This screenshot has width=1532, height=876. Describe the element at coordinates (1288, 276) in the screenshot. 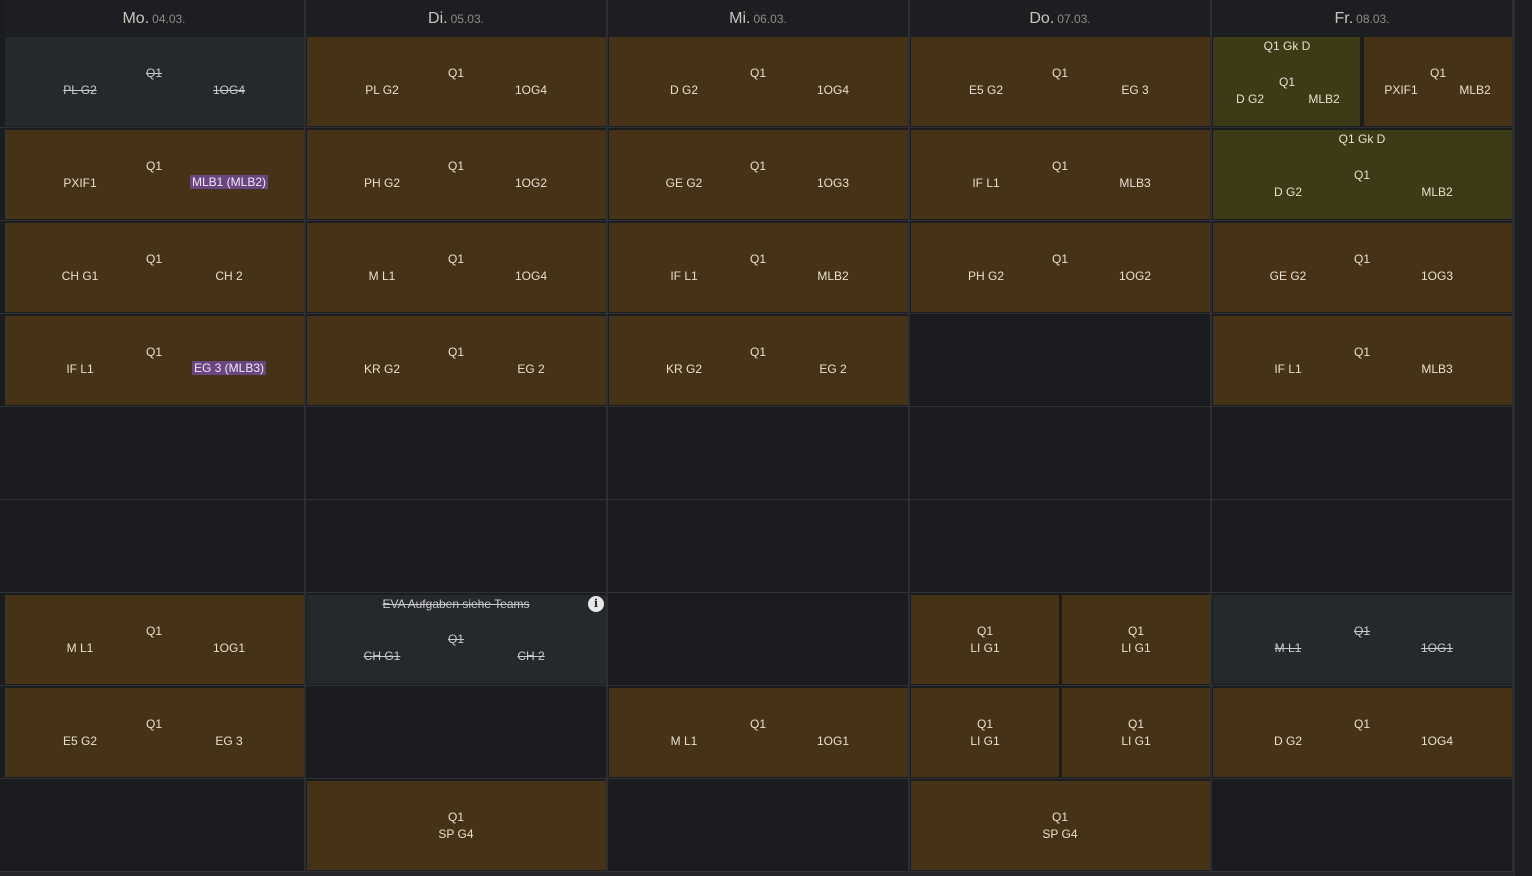

I see `lesson-subject: GE G2` at that location.